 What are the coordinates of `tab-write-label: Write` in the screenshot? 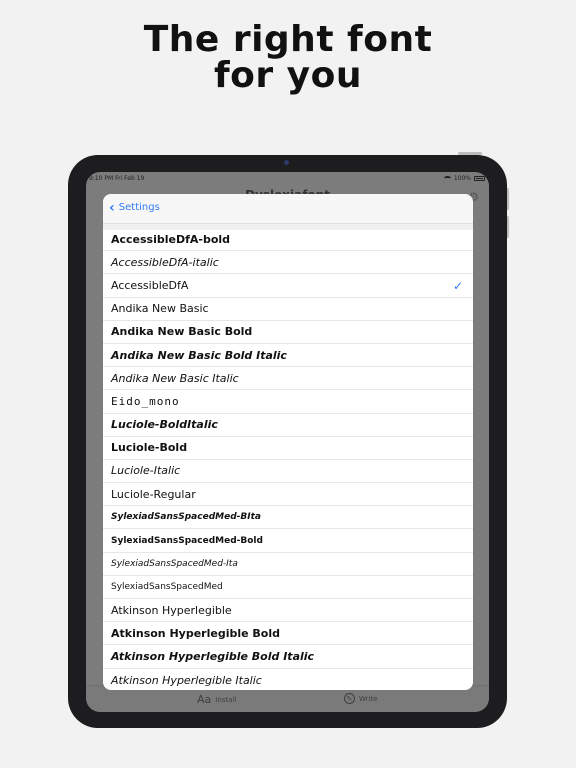 It's located at (368, 698).